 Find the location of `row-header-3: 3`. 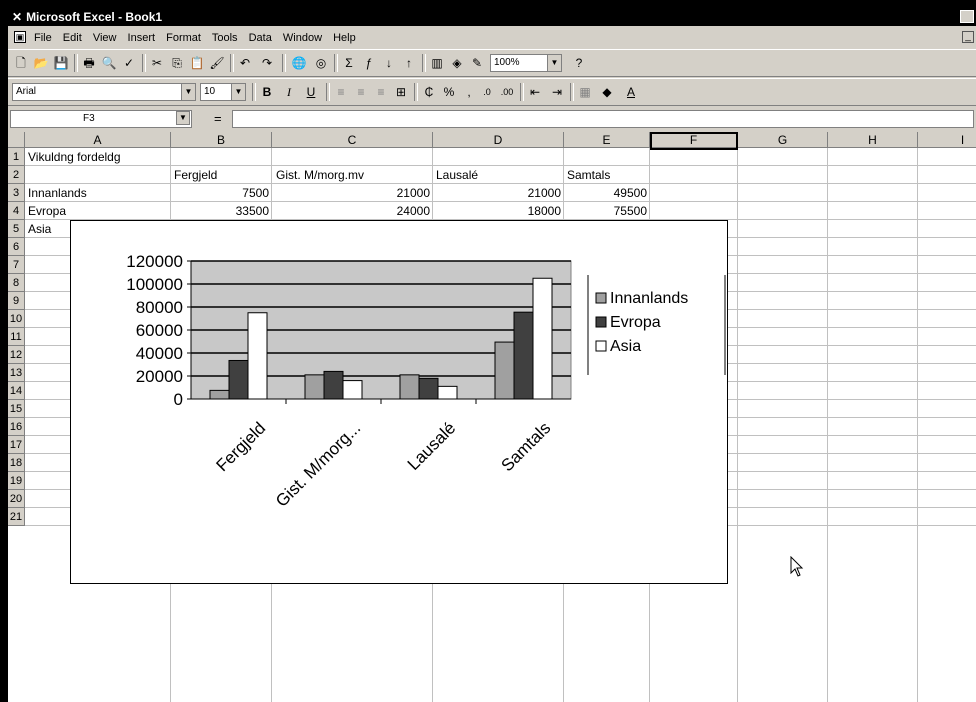

row-header-3: 3 is located at coordinates (16, 193).